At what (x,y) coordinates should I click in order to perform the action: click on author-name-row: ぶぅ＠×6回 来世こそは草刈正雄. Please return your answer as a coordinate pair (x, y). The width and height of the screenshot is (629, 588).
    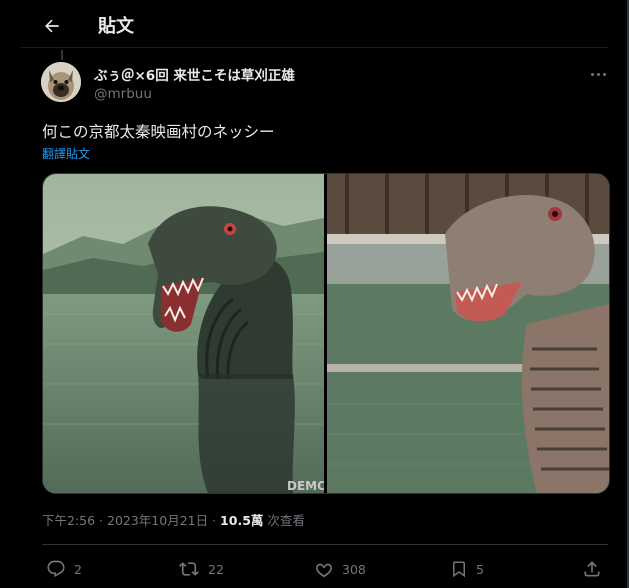
    Looking at the image, I should click on (194, 74).